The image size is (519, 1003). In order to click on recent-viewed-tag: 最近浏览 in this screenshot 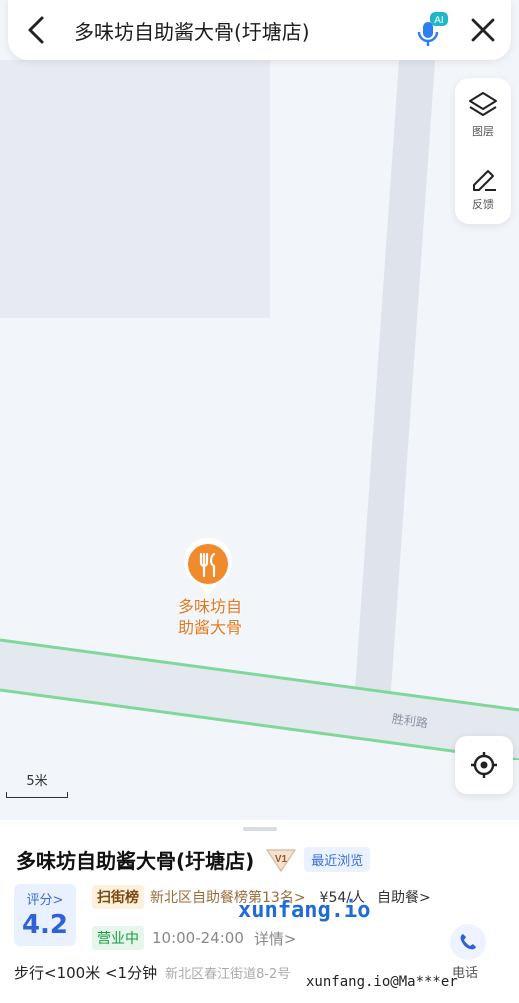, I will do `click(337, 859)`.